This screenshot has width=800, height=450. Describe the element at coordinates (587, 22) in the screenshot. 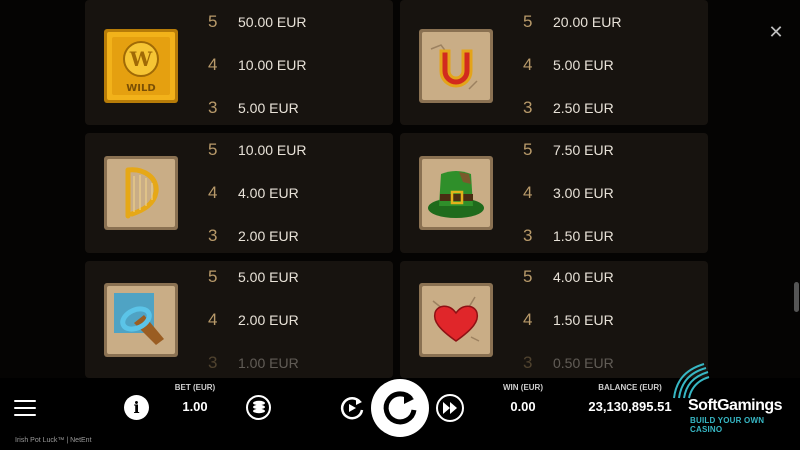

I see `payout-amount: 20.00 EUR` at that location.